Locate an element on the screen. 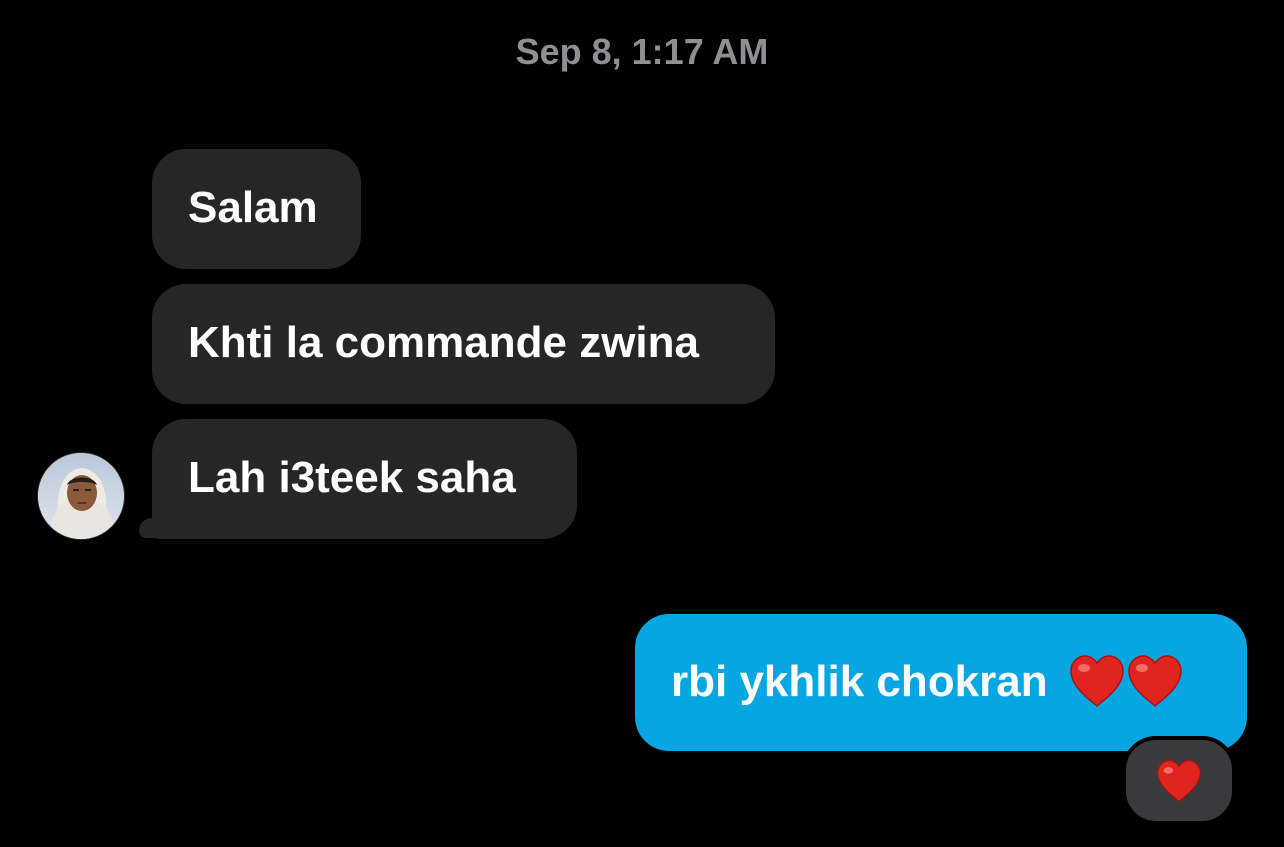 The height and width of the screenshot is (847, 1284). incoming-message-bubble: Khti la commande zwina is located at coordinates (463, 344).